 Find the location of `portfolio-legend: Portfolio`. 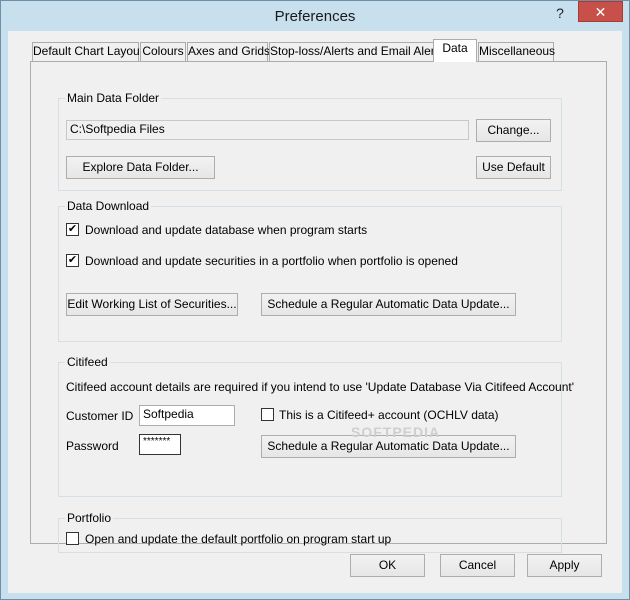

portfolio-legend: Portfolio is located at coordinates (89, 518).